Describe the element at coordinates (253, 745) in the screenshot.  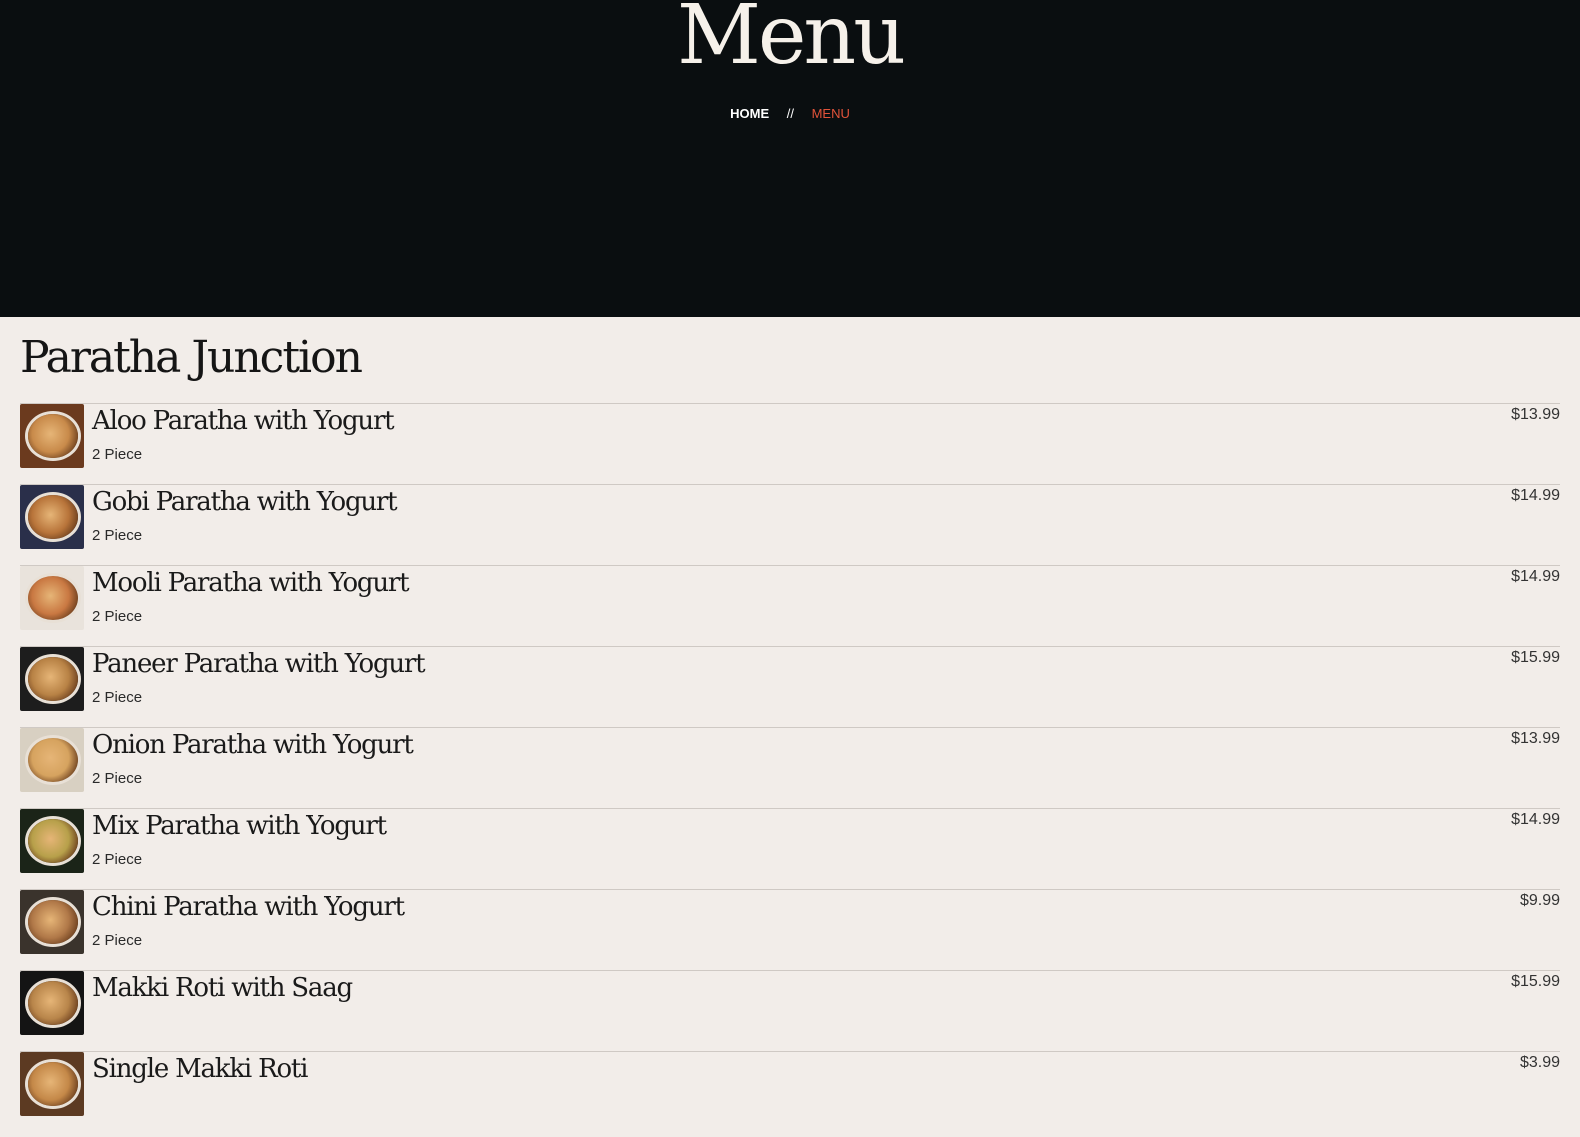
I see `menu-item-name: Onion Paratha with Yogurt` at that location.